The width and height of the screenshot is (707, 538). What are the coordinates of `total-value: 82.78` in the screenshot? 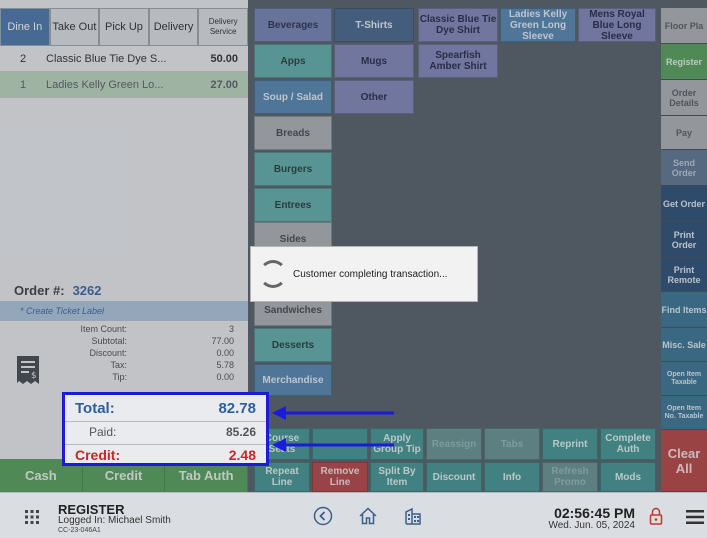 It's located at (237, 408).